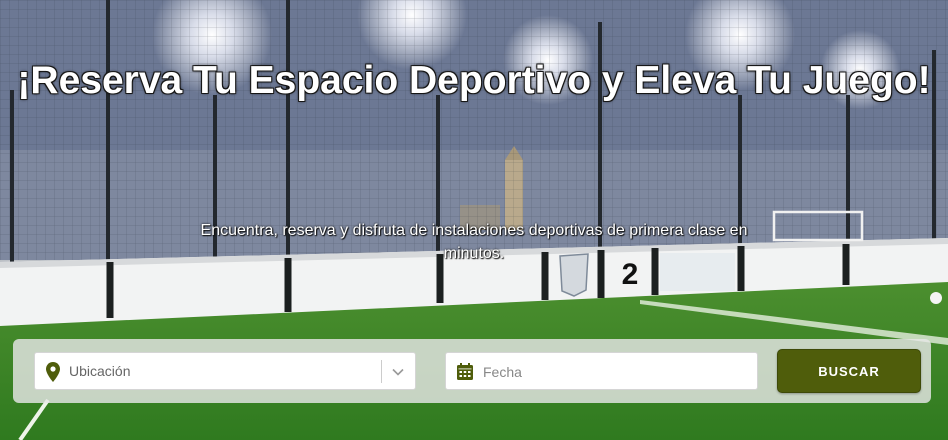 The height and width of the screenshot is (440, 948). What do you see at coordinates (381, 371) in the screenshot?
I see `select-separator` at bounding box center [381, 371].